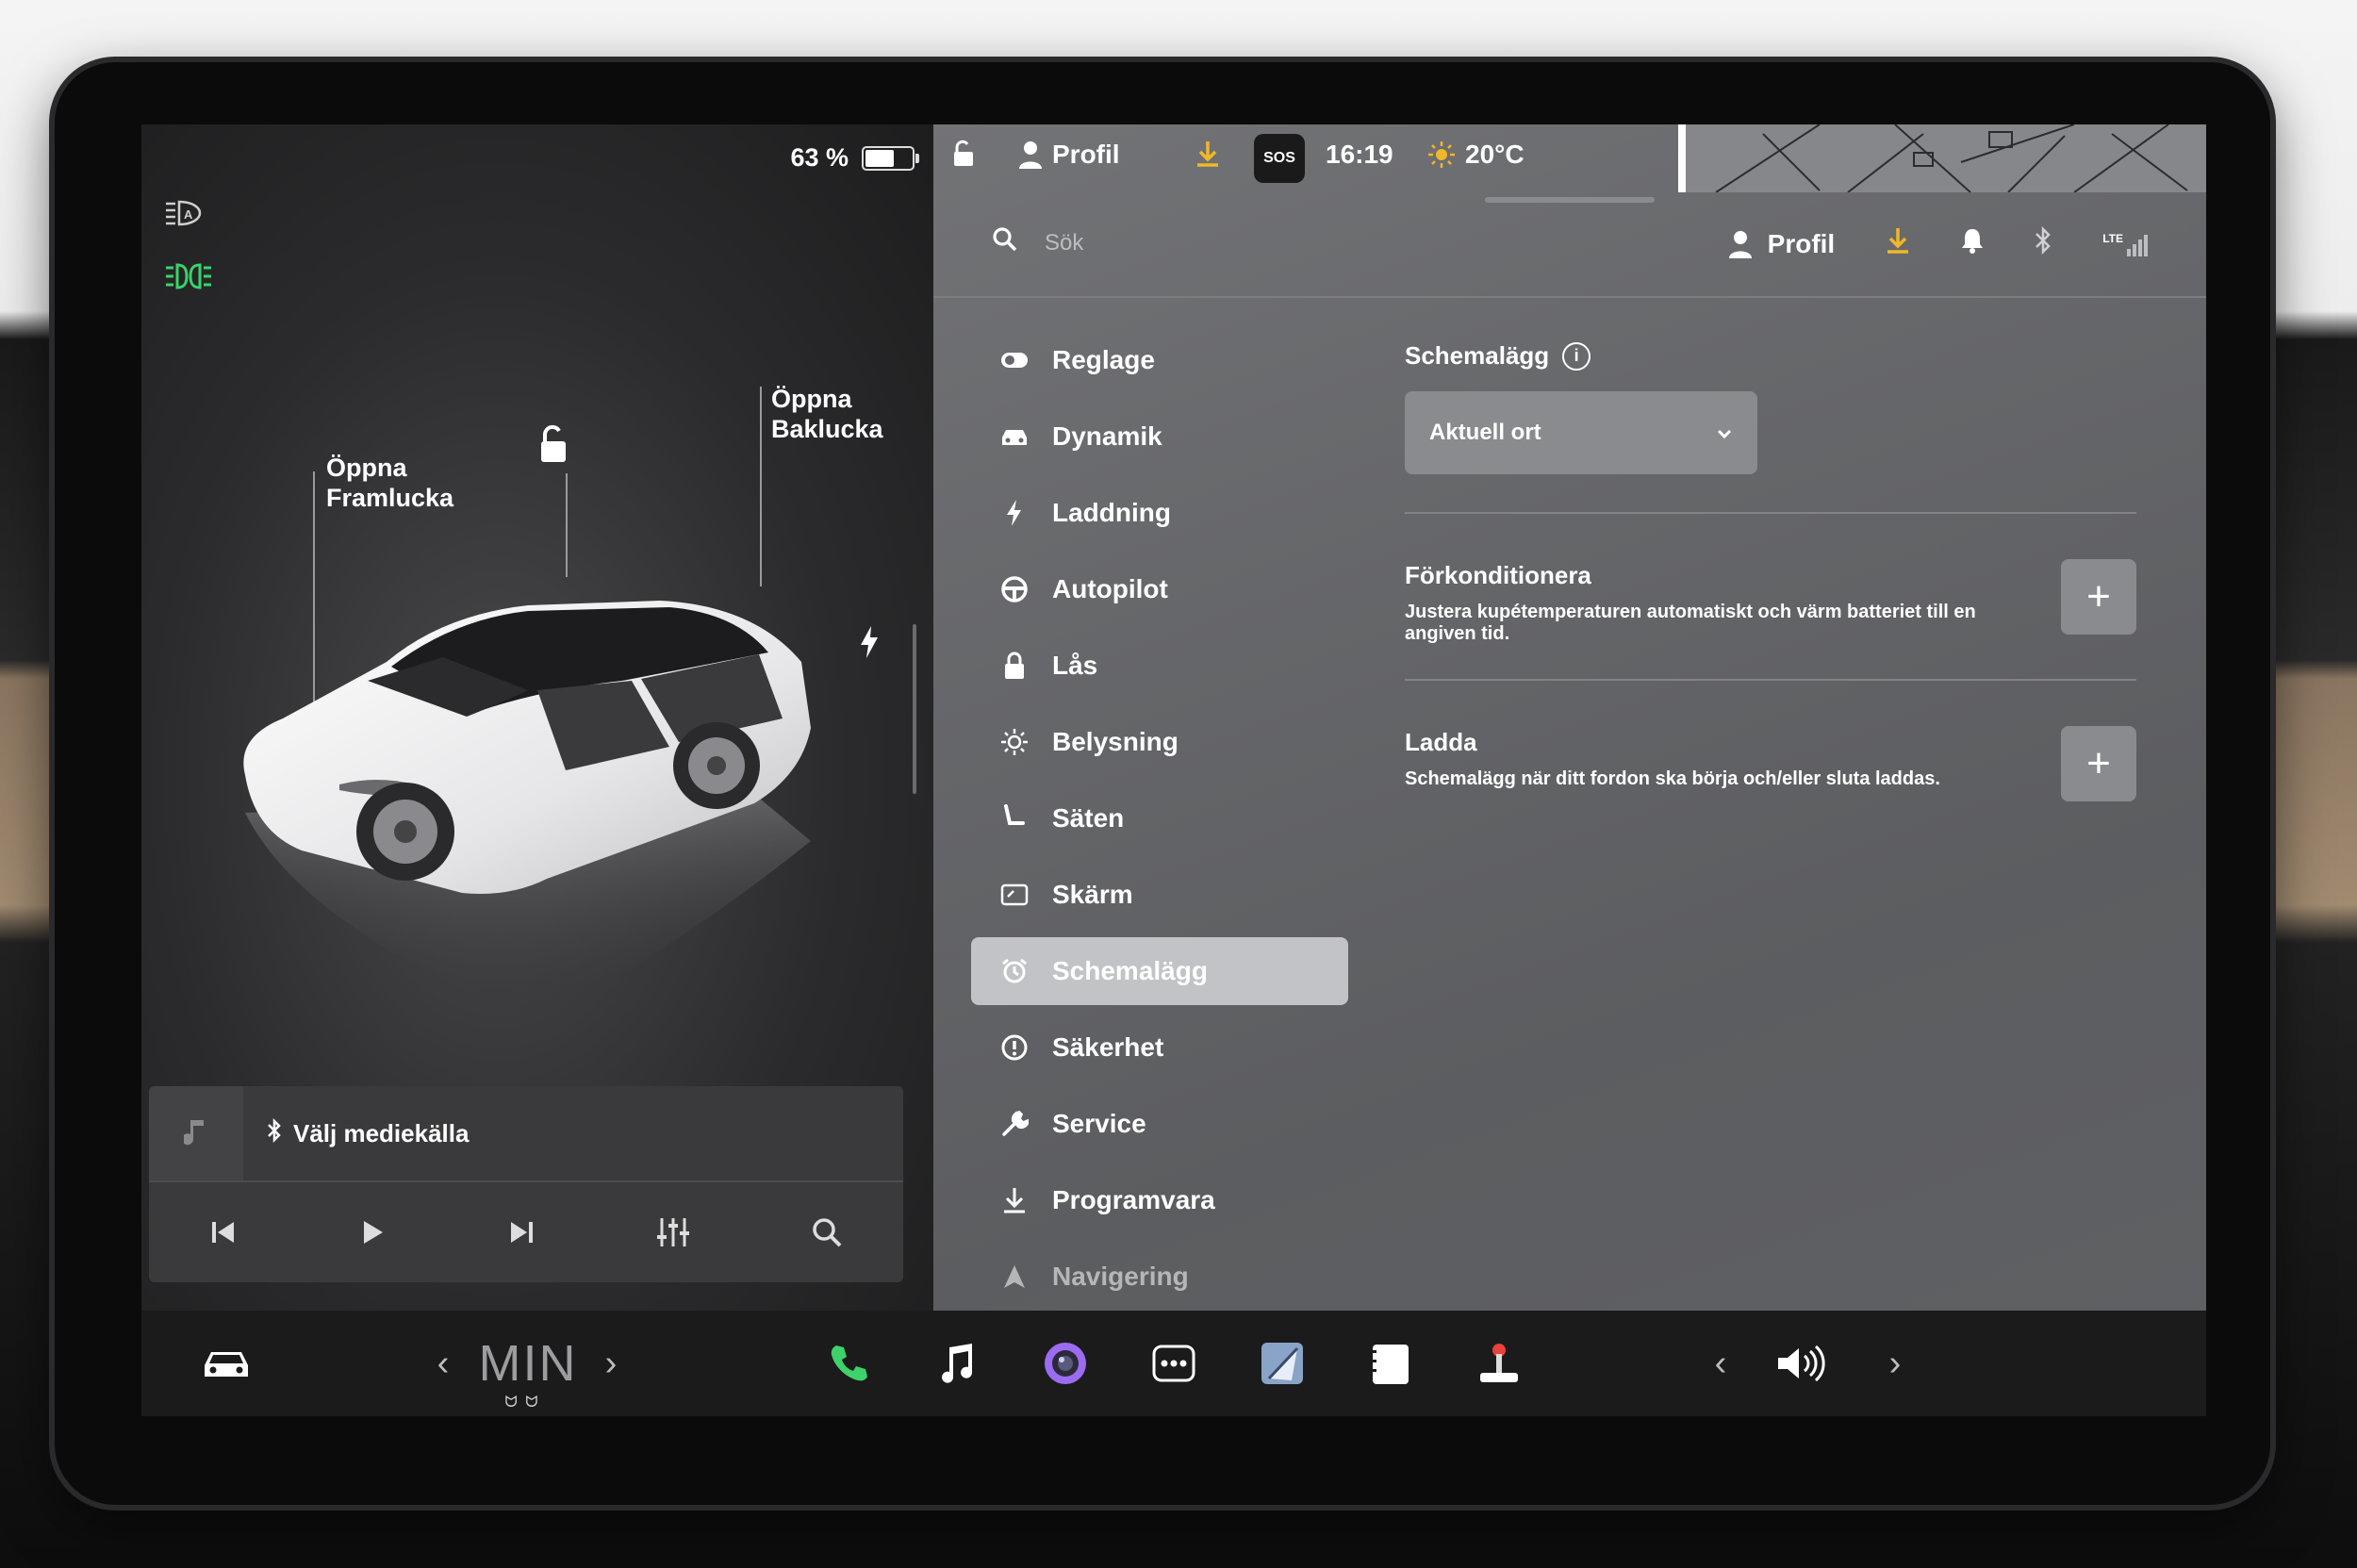 Image resolution: width=2357 pixels, height=1568 pixels. I want to click on menu-item-navigering: Navigering, so click(1159, 1277).